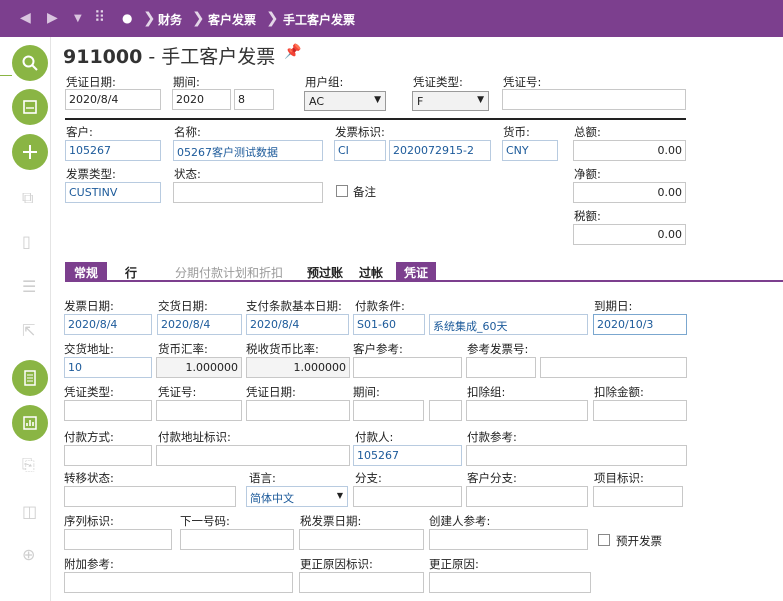 This screenshot has width=783, height=601. Describe the element at coordinates (587, 132) in the screenshot. I see `total-label: 总额:` at that location.